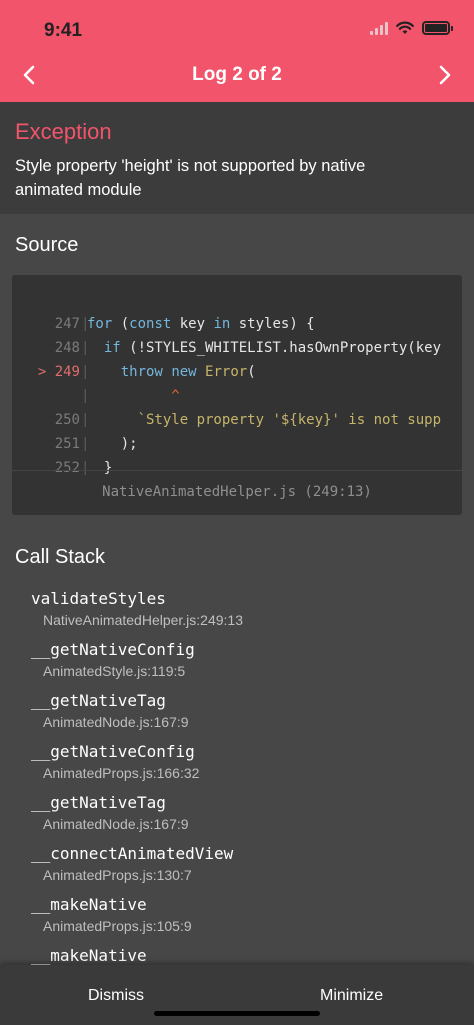 The image size is (474, 1025). Describe the element at coordinates (237, 74) in the screenshot. I see `log-counter-title: Log 2 of 2` at that location.